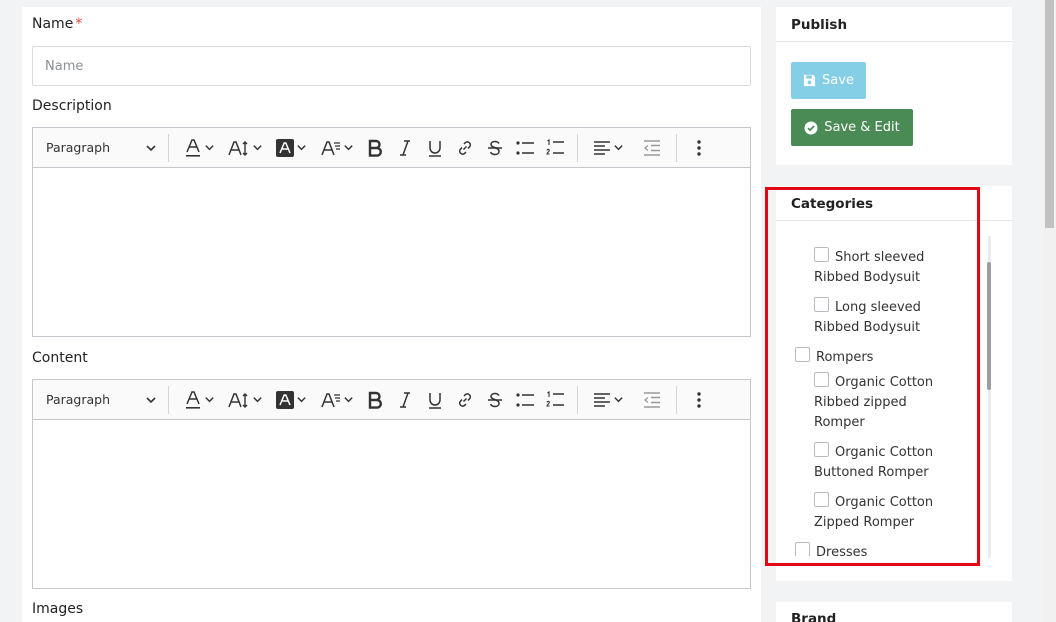  What do you see at coordinates (873, 402) in the screenshot?
I see `category-item: Organic Cotton Ribbed zipped Romper` at bounding box center [873, 402].